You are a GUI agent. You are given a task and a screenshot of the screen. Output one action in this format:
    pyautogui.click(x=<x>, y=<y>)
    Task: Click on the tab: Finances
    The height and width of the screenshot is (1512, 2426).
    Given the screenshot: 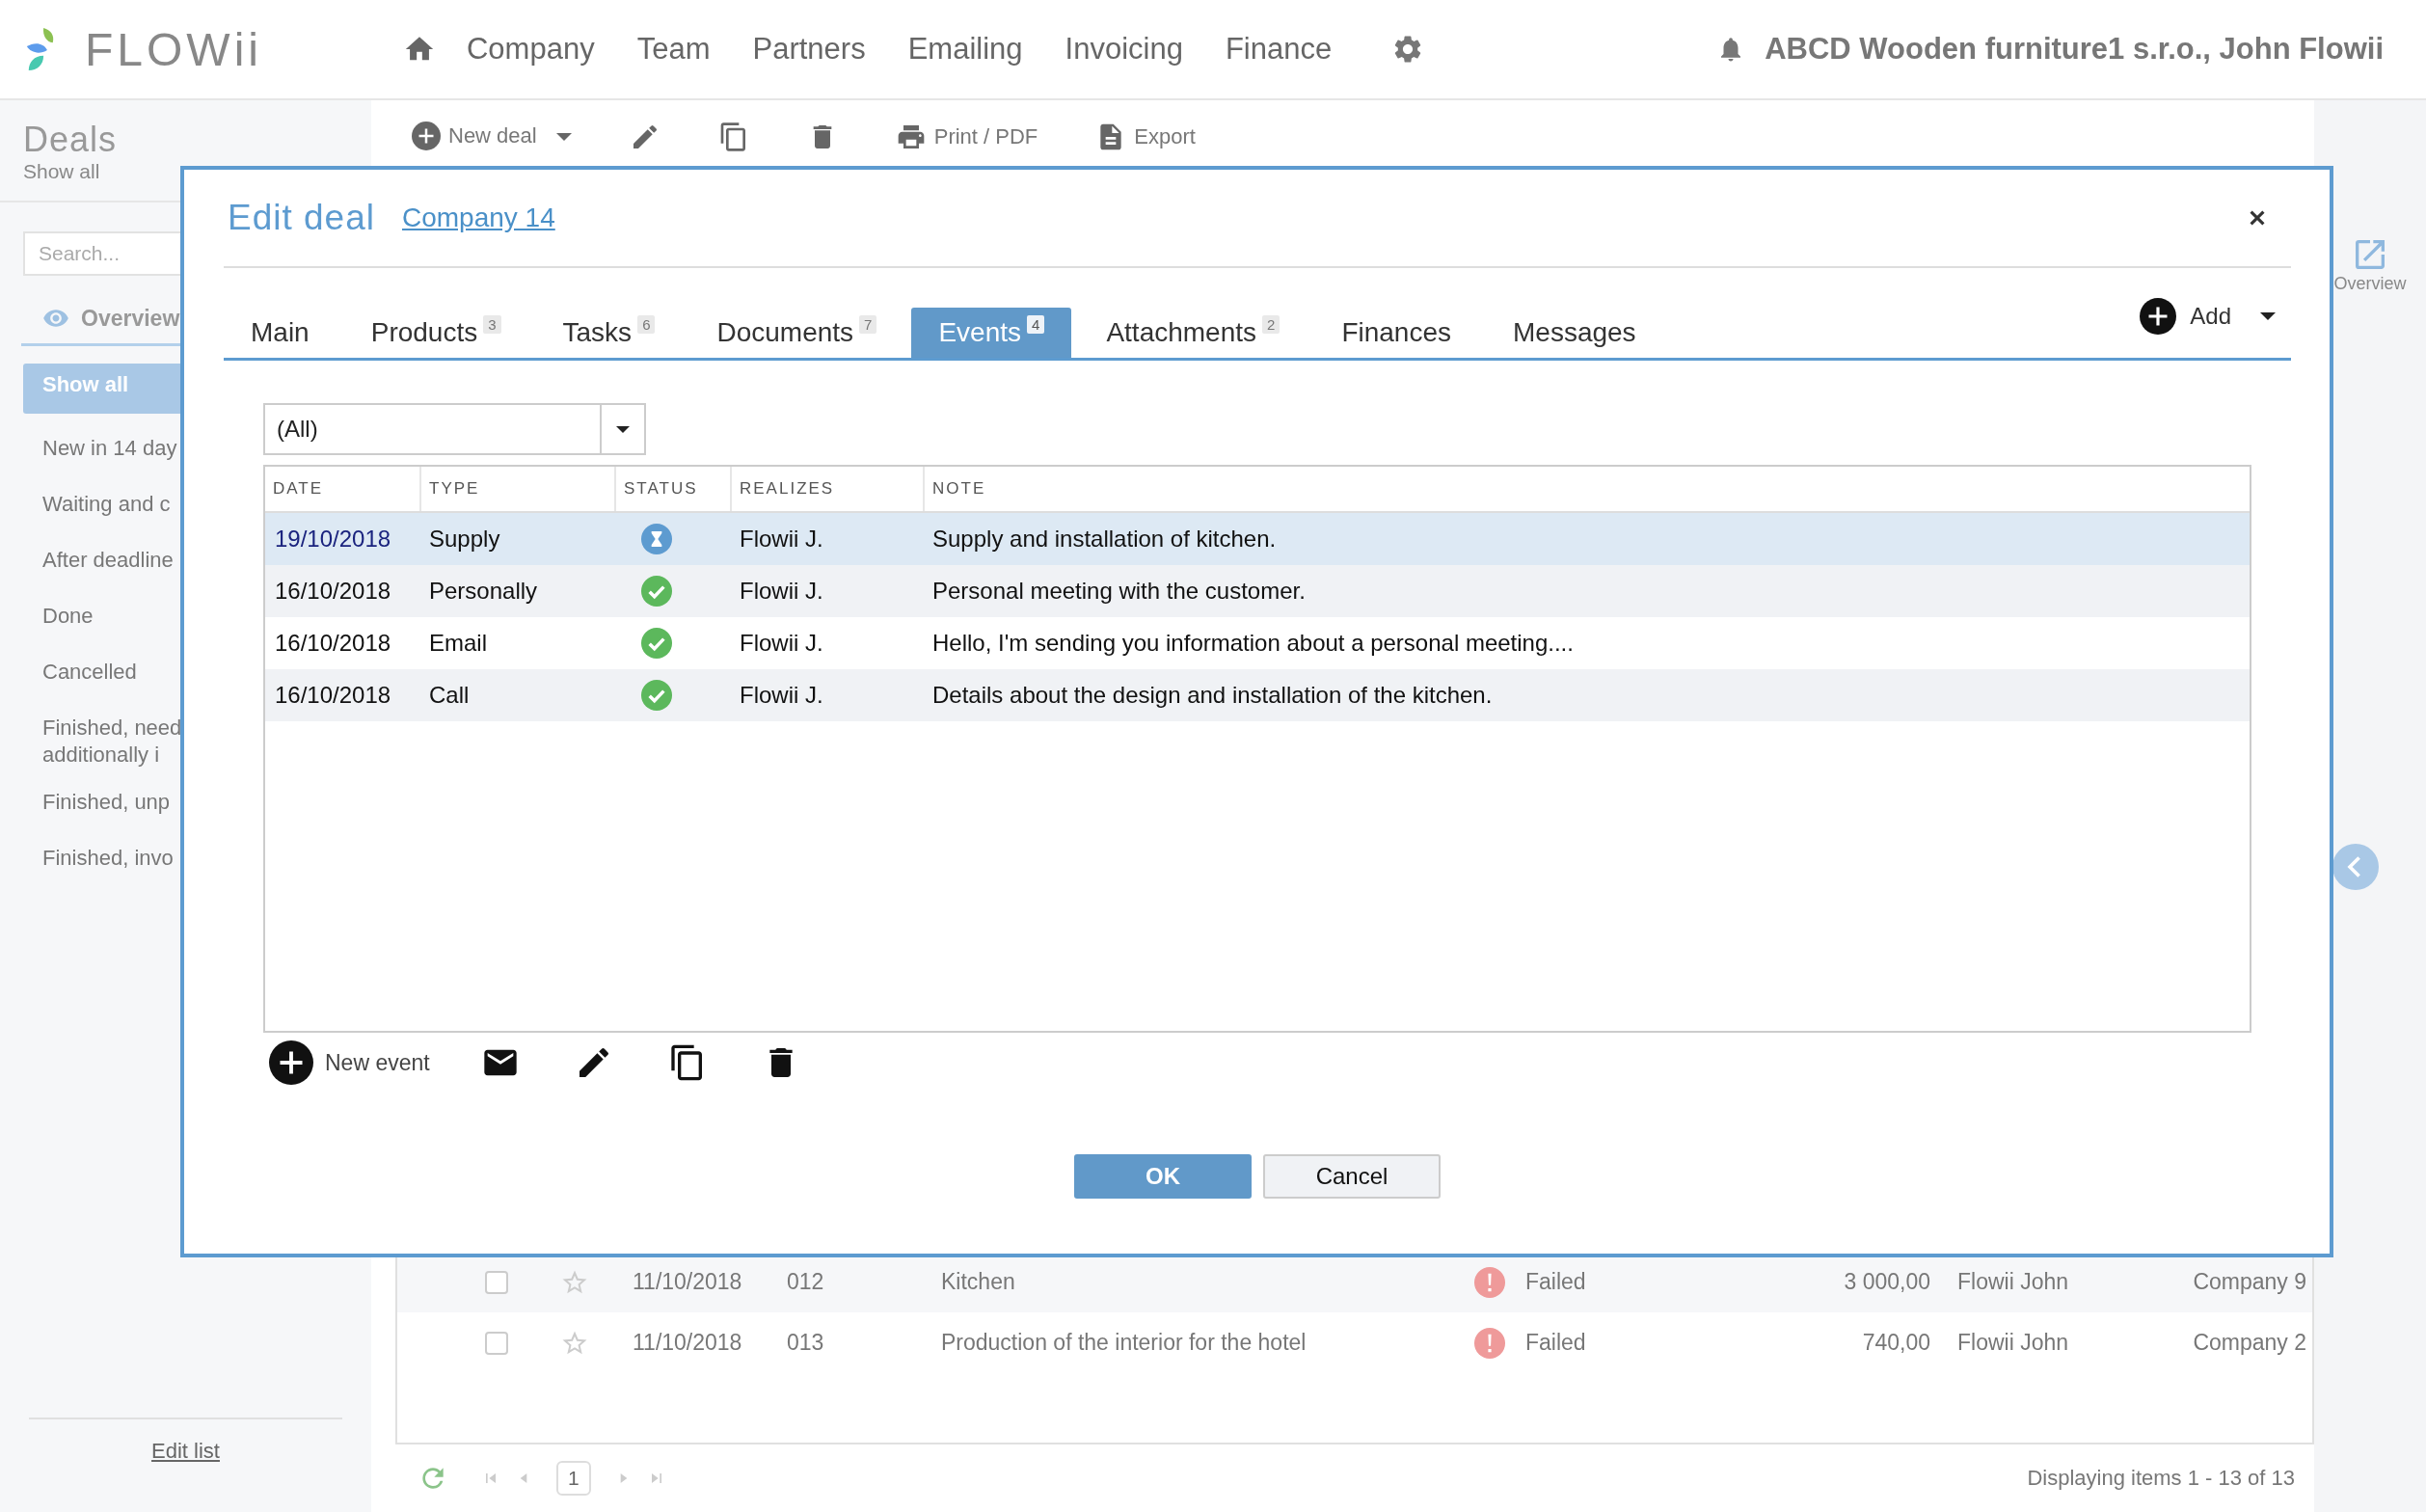 What is the action you would take?
    pyautogui.click(x=1396, y=333)
    